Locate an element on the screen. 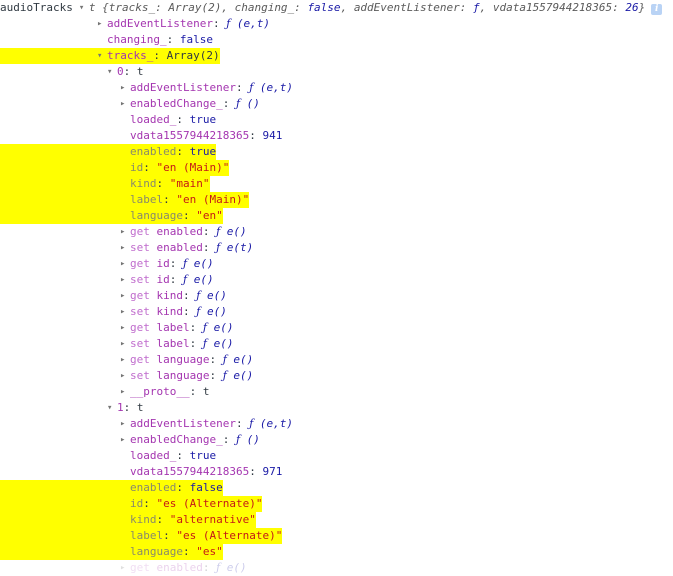  tree-row: id: "en (Main)" is located at coordinates (146, 168).